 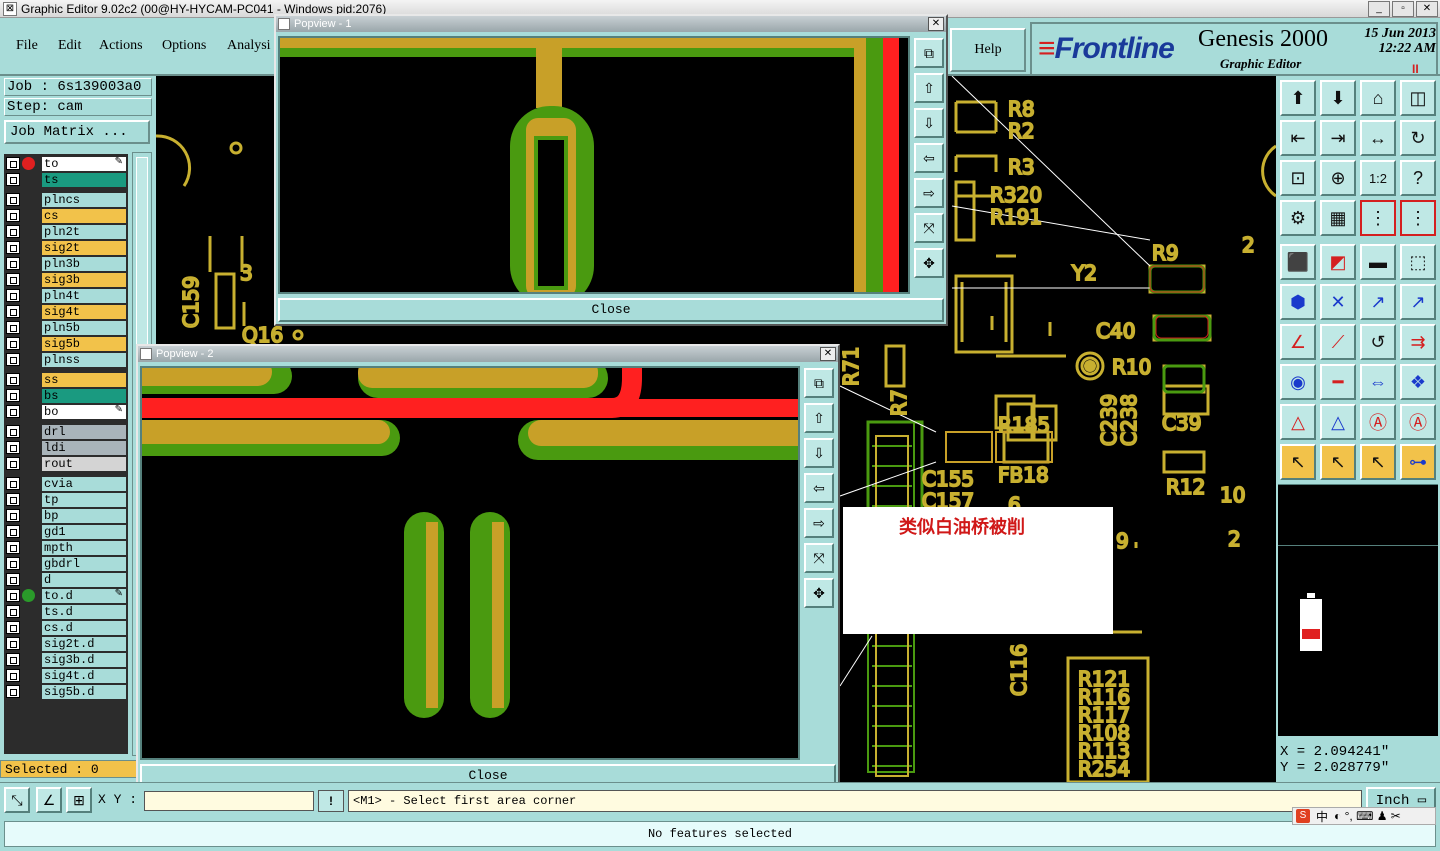 I want to click on angle-icon: ∠, so click(x=1298, y=342).